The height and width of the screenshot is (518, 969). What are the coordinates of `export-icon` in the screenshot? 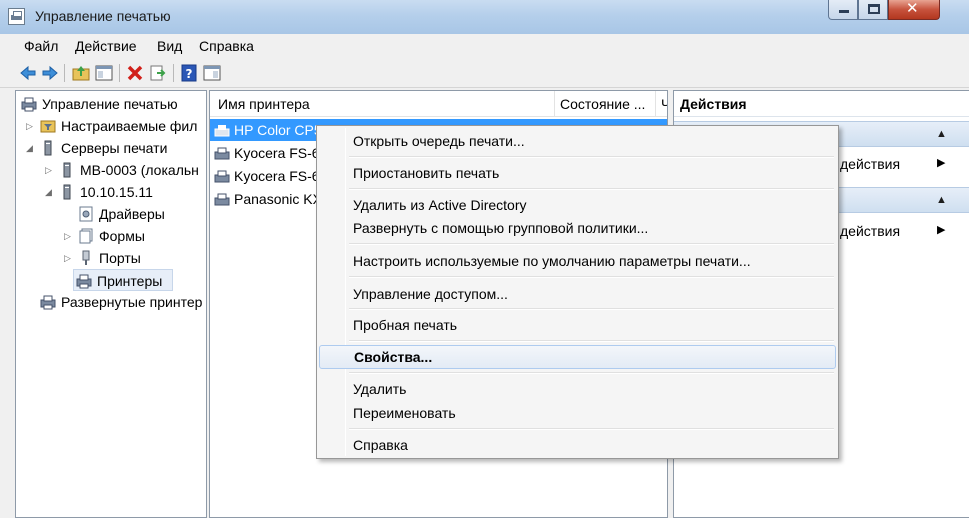 It's located at (158, 73).